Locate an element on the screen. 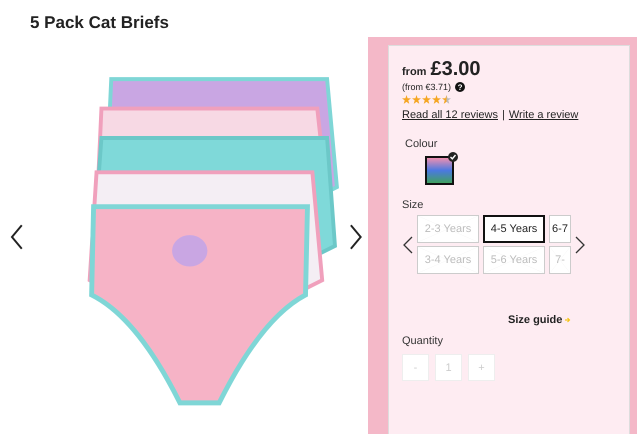  product-title: 5 Pack Cat Briefs is located at coordinates (99, 23).